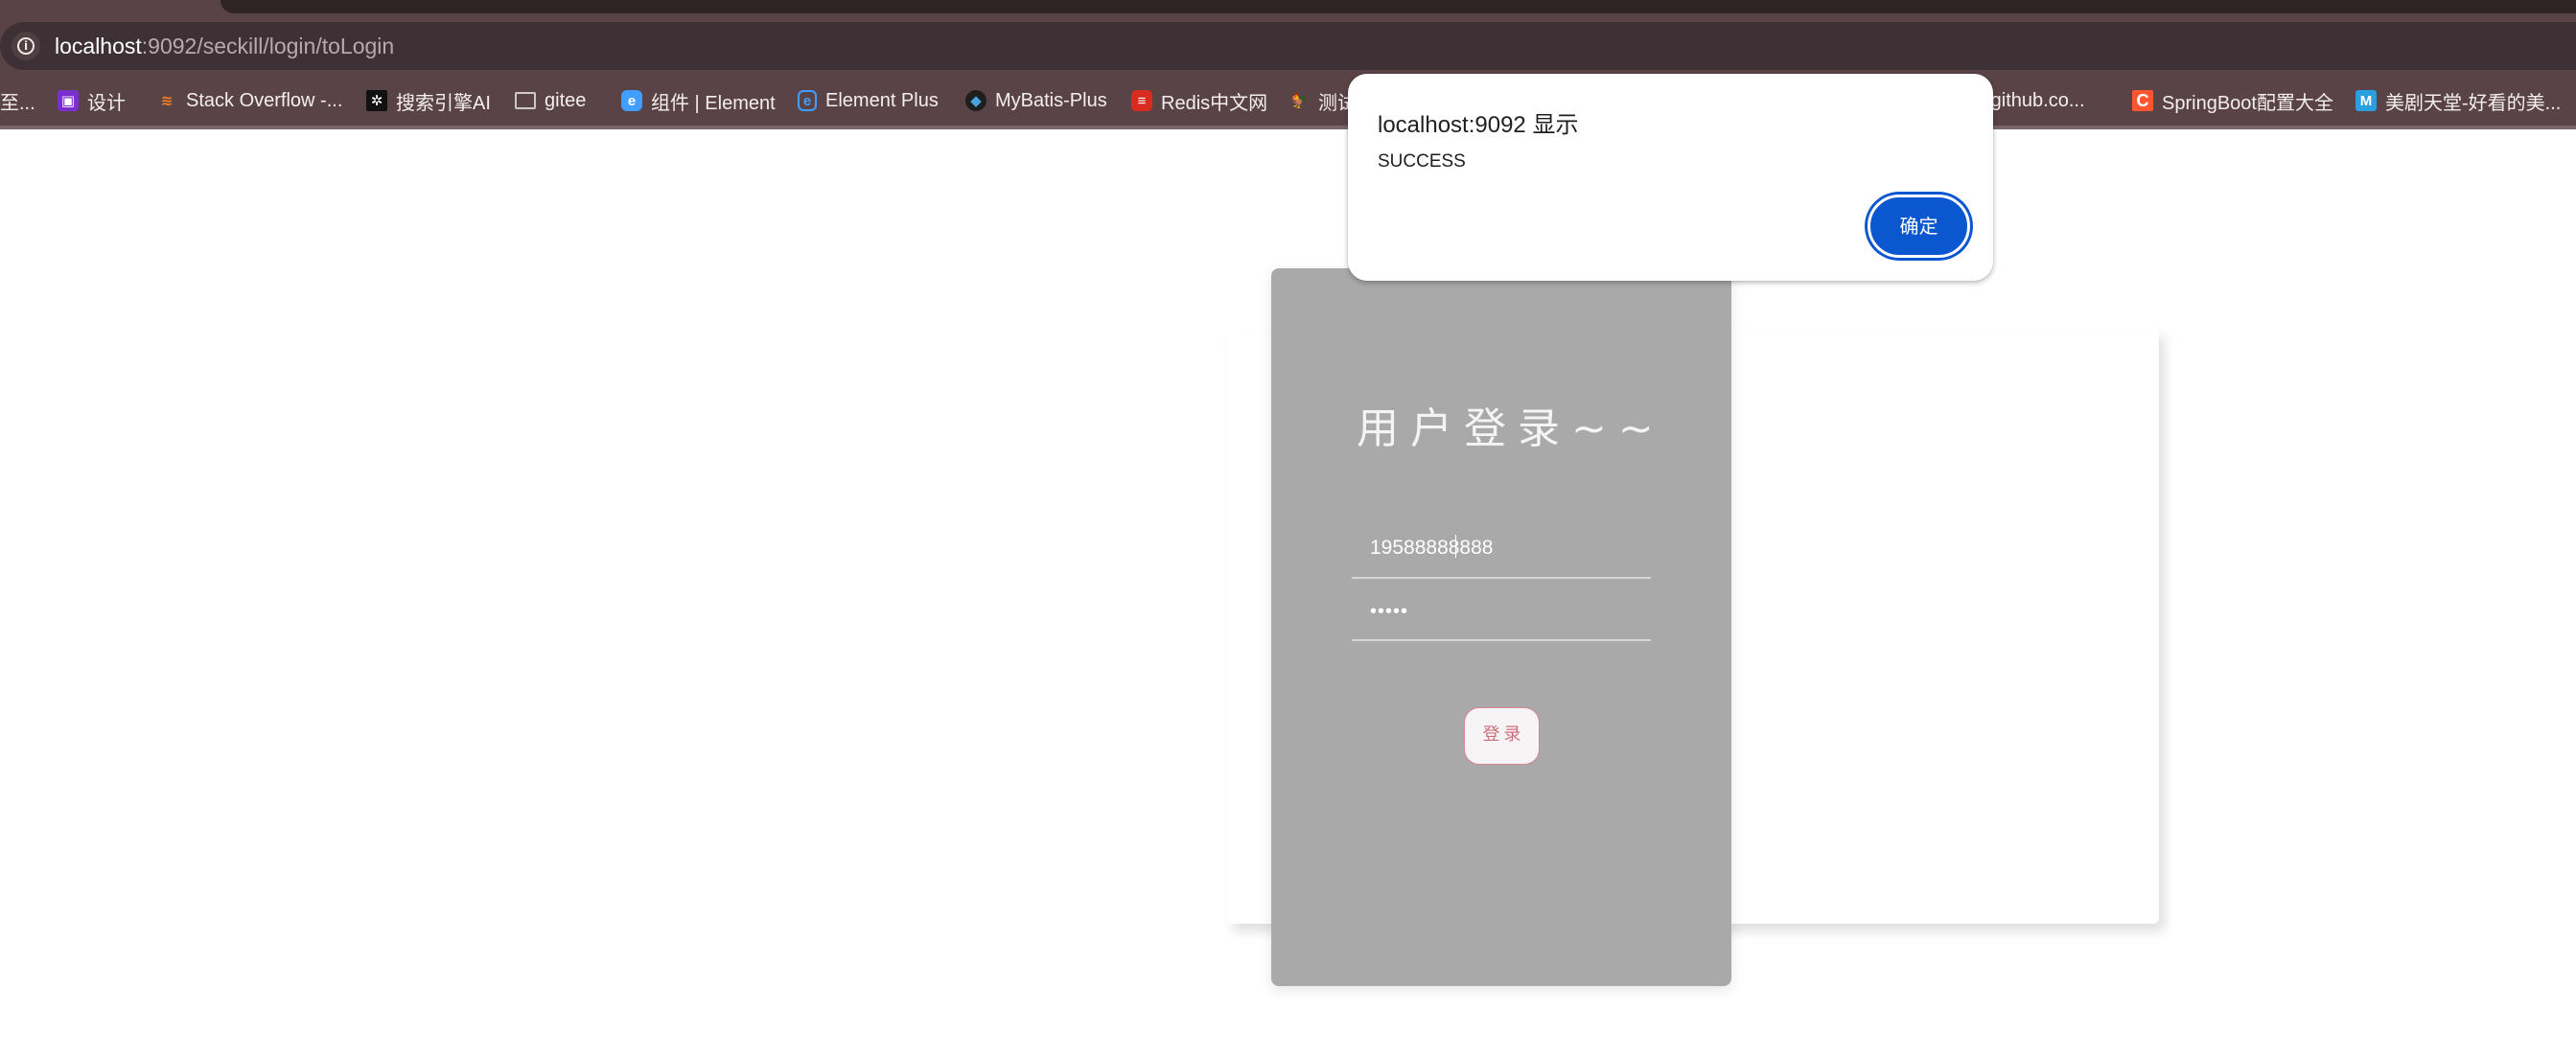 The width and height of the screenshot is (2576, 1057). What do you see at coordinates (1299, 101) in the screenshot?
I see `rooster-icon: 🐓` at bounding box center [1299, 101].